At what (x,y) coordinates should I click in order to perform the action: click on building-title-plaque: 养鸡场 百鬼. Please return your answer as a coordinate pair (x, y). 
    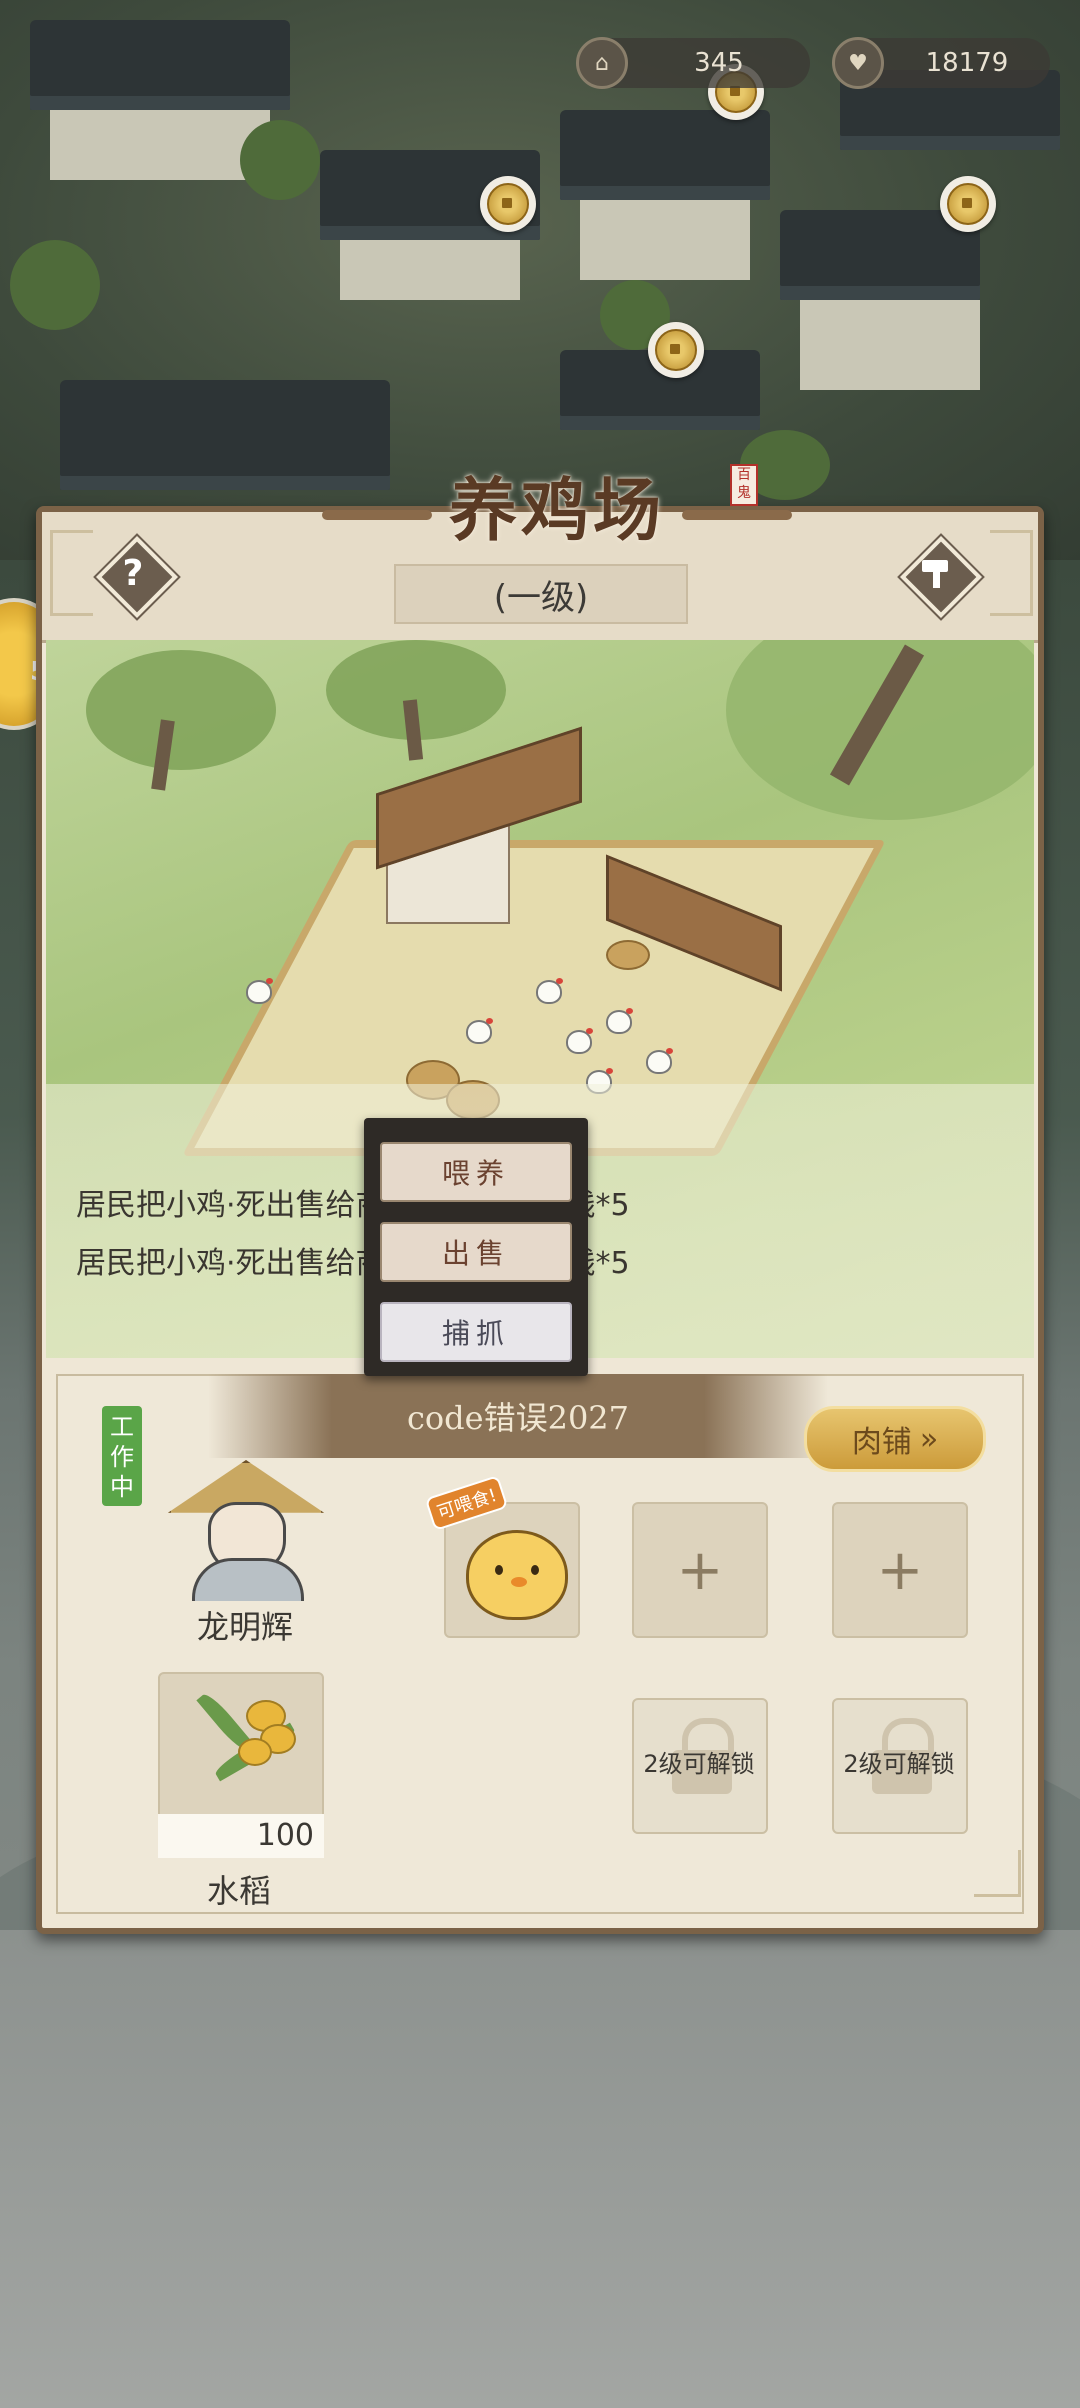
    Looking at the image, I should click on (557, 504).